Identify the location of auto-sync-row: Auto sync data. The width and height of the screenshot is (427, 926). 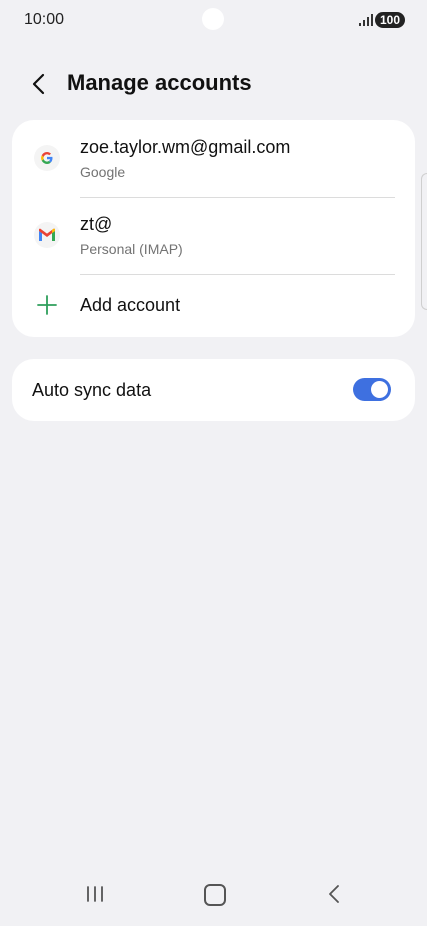
(213, 390).